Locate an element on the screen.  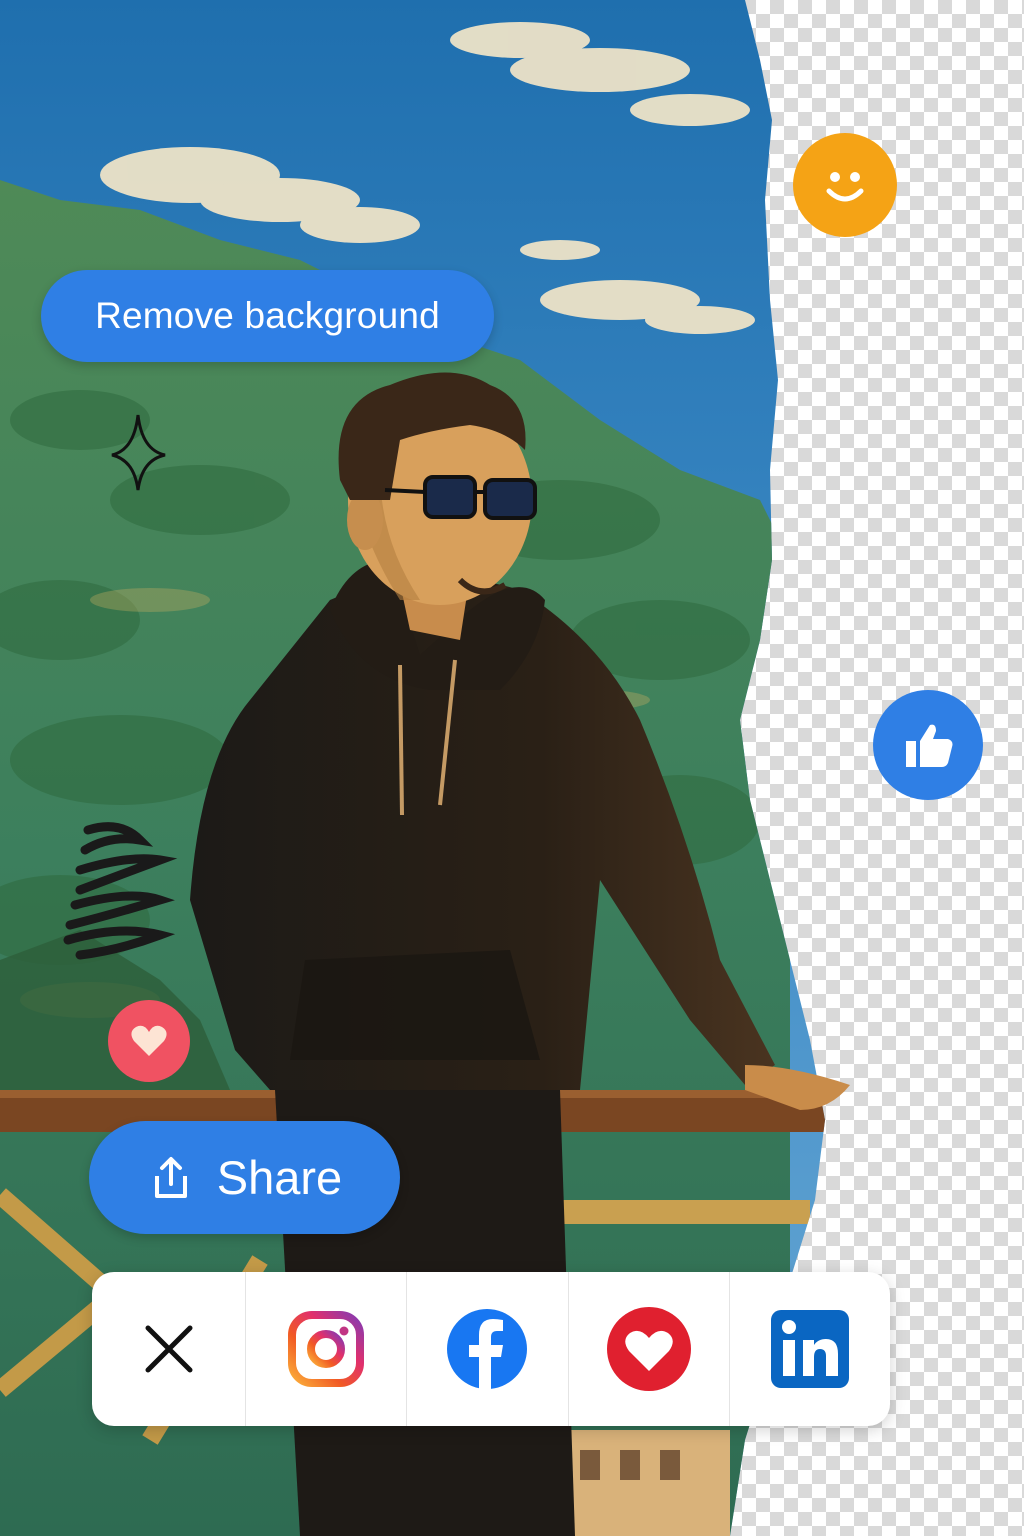
linkedin-icon is located at coordinates (809, 1349).